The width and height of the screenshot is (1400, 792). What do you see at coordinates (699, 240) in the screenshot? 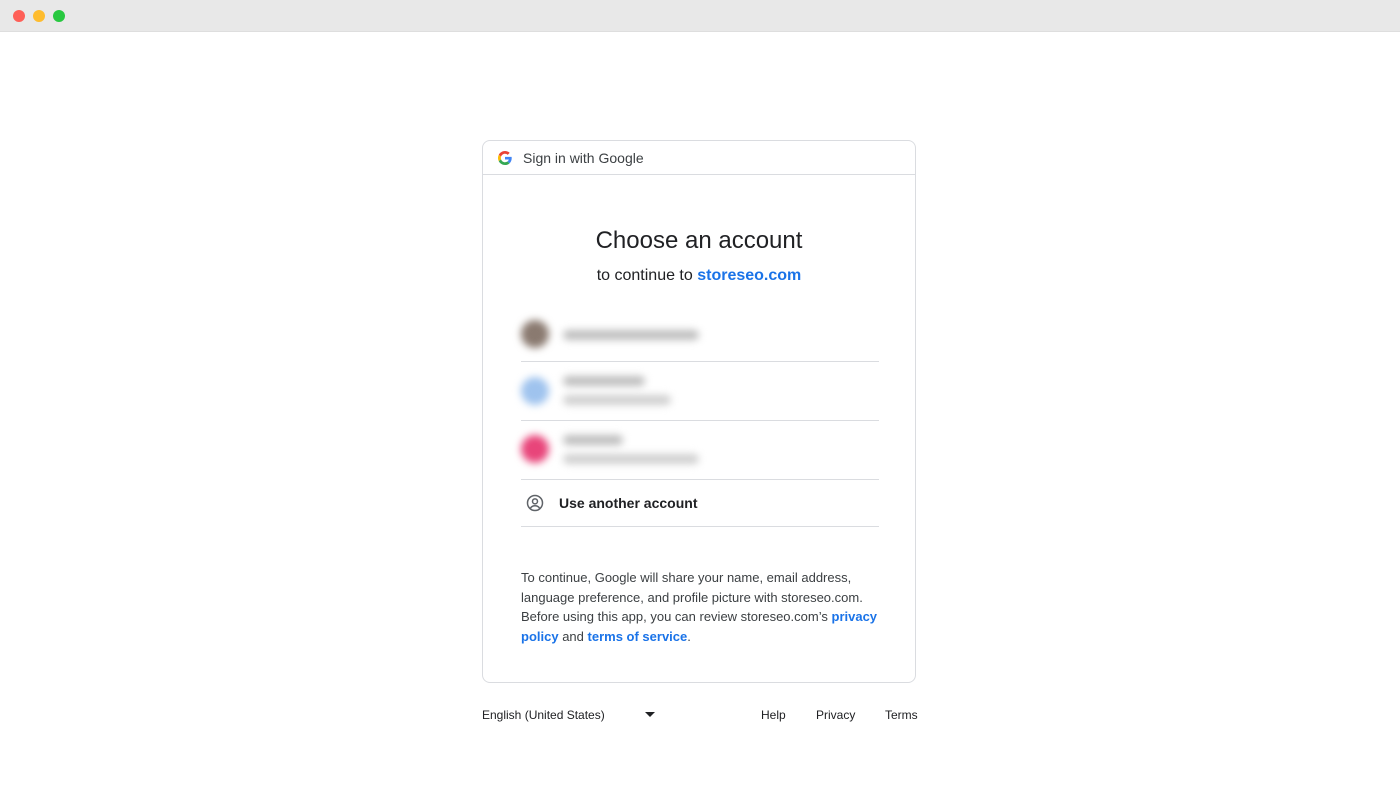
I see `page-title: Choose an account` at bounding box center [699, 240].